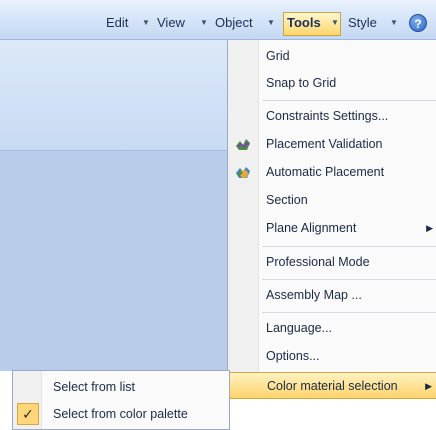 The image size is (436, 430). I want to click on menu-item-label: Select from color palette, so click(120, 414).